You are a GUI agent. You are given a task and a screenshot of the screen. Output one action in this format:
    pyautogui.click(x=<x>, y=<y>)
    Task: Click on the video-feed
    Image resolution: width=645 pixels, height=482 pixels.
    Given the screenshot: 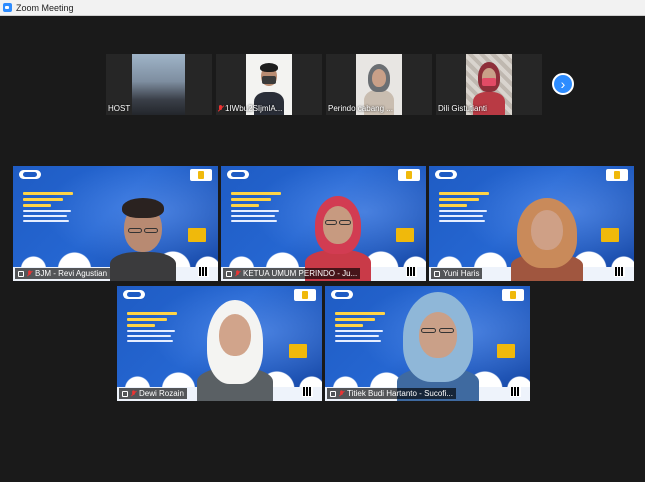 What is the action you would take?
    pyautogui.click(x=158, y=84)
    